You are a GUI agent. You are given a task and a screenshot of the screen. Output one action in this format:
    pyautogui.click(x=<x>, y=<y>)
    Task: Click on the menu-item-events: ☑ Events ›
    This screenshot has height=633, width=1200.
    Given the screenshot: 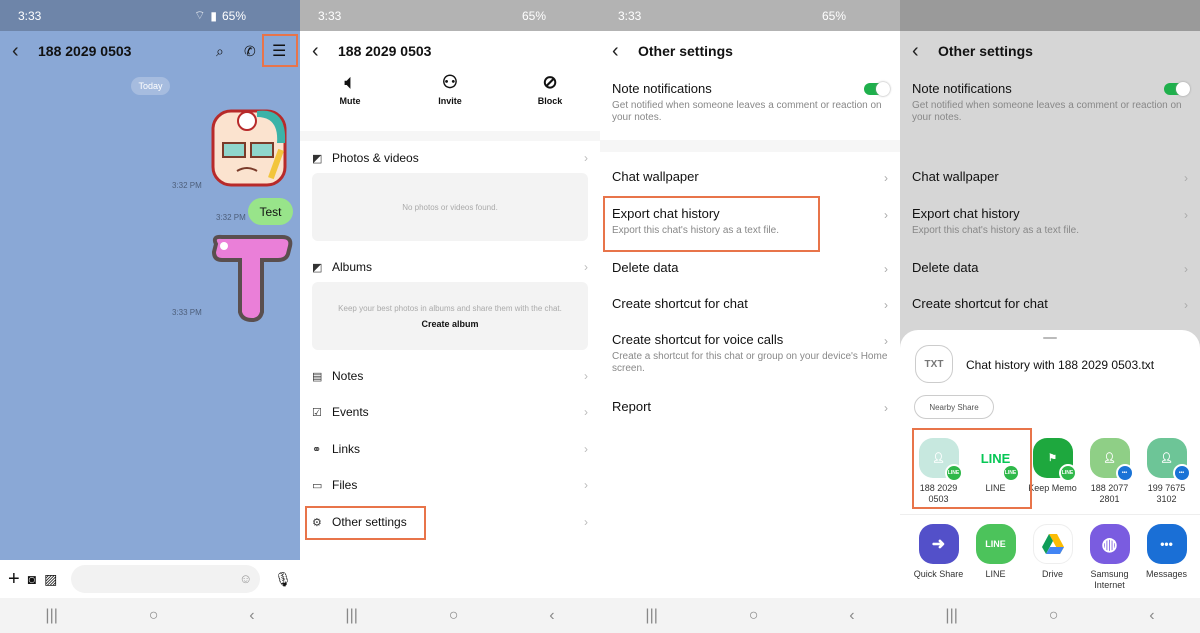 What is the action you would take?
    pyautogui.click(x=450, y=412)
    